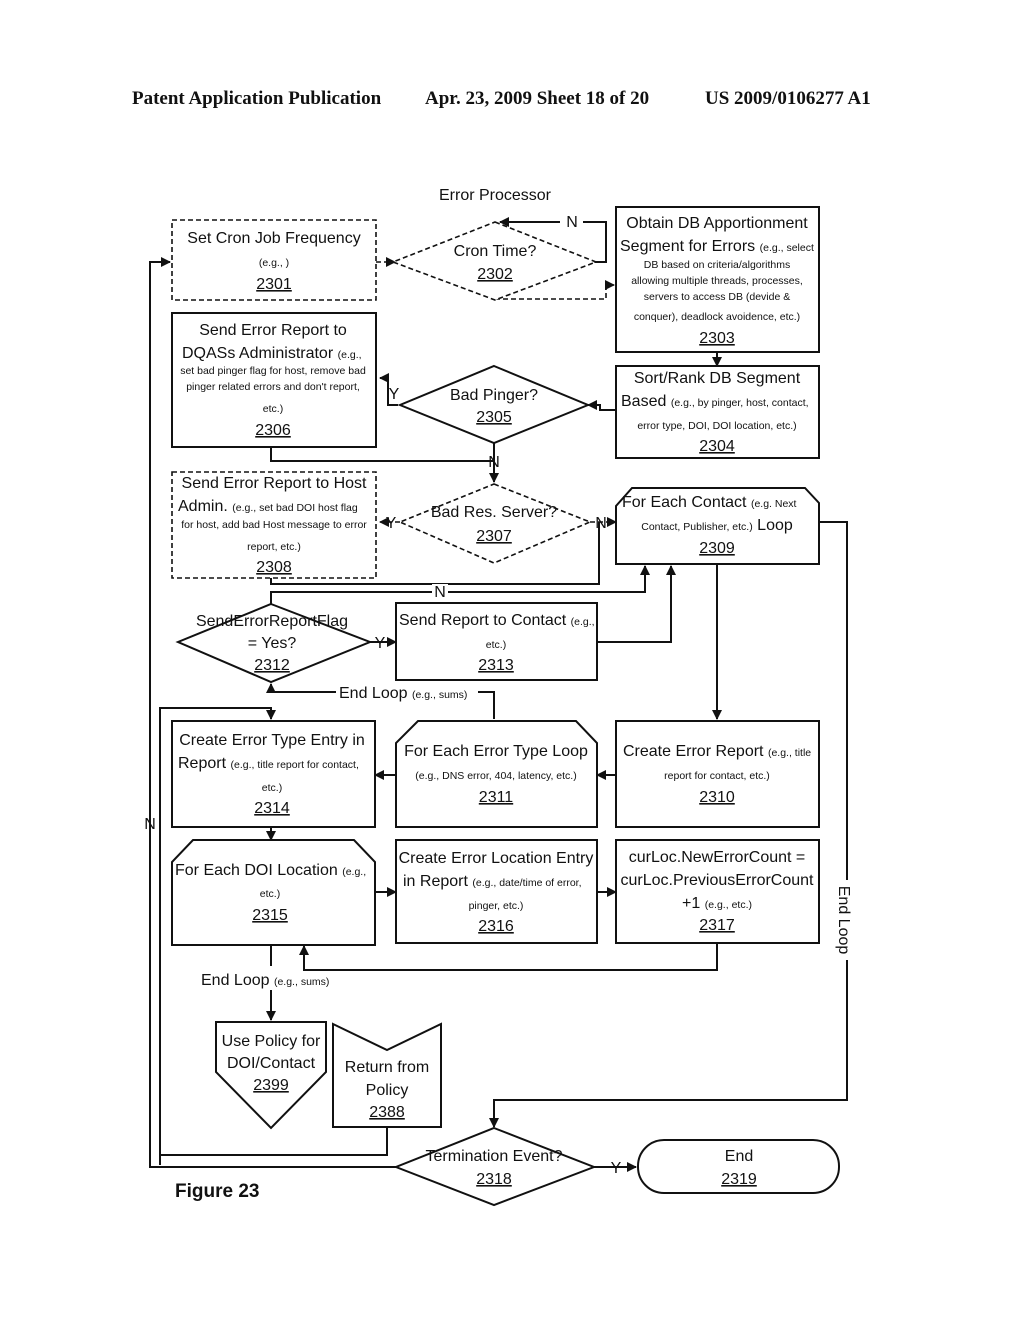 The image size is (1024, 1320). I want to click on label-2312-yes: Y, so click(380, 643).